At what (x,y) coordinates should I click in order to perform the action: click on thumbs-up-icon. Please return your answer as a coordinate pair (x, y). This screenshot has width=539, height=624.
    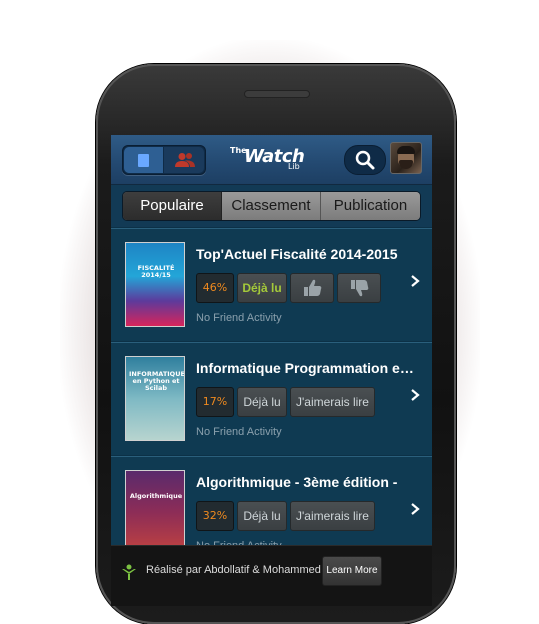
    Looking at the image, I should click on (313, 287).